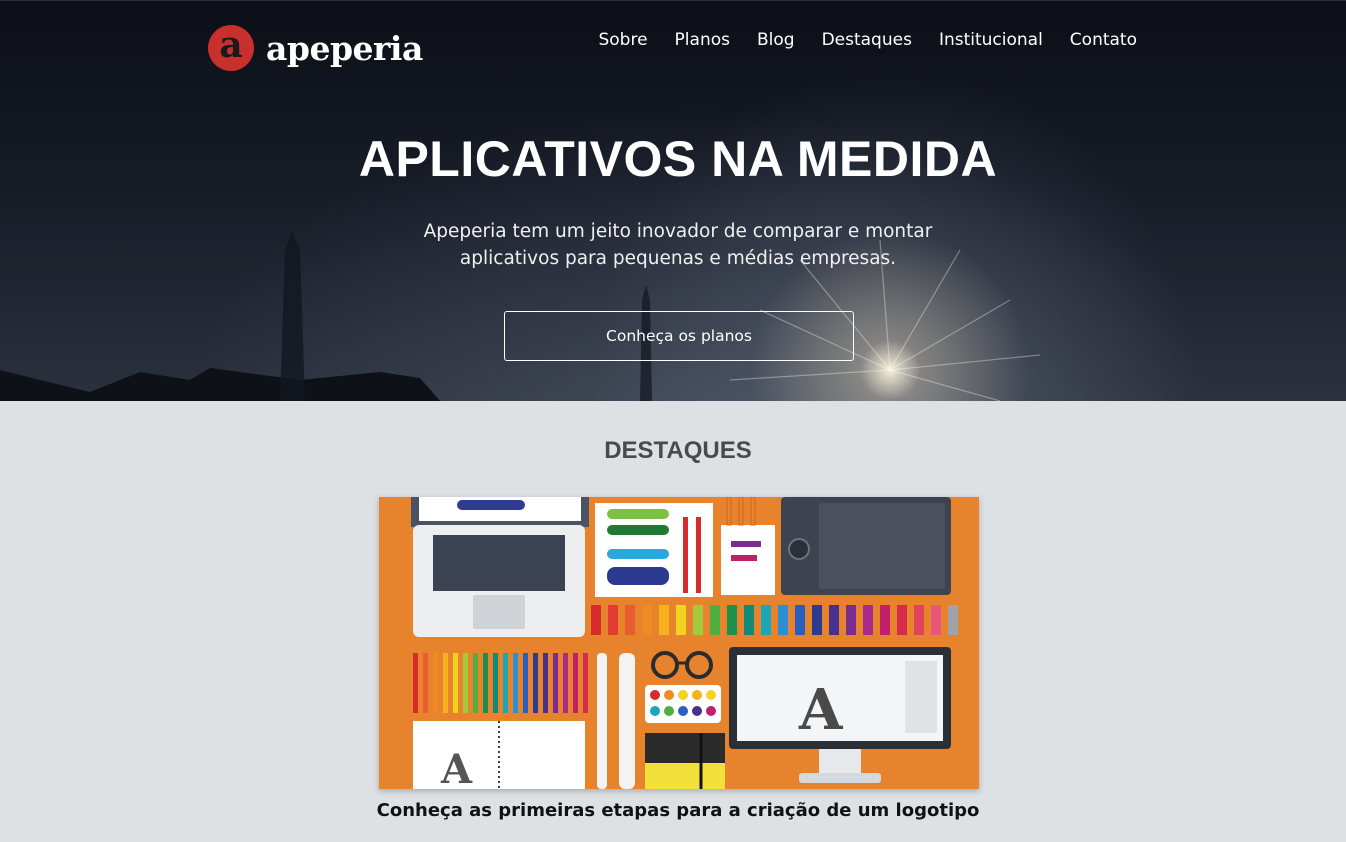  I want to click on nav-item-destaques: Destaques, so click(867, 40).